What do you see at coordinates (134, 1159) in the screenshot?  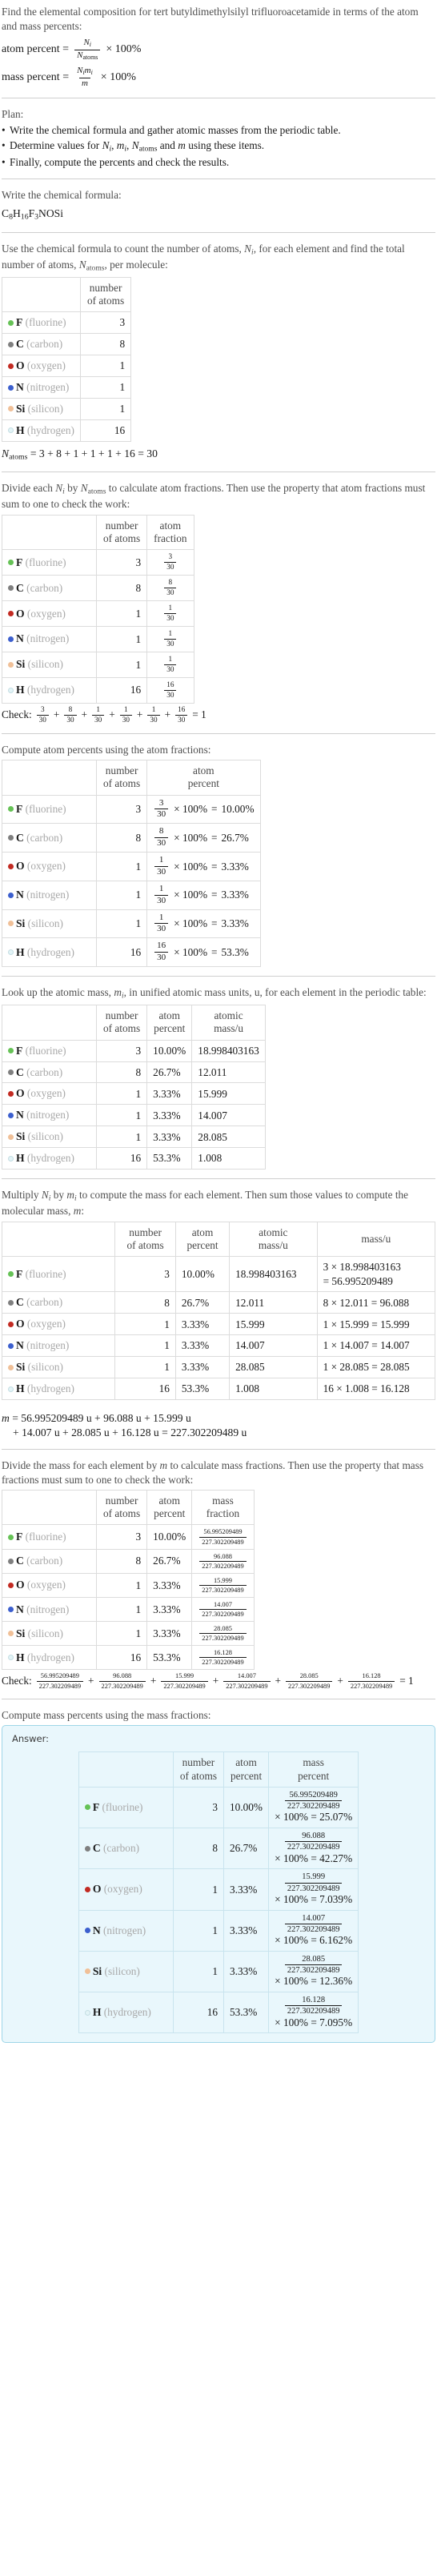 I see `table-row: H (hydrogen) 16 53.3% 1.008` at bounding box center [134, 1159].